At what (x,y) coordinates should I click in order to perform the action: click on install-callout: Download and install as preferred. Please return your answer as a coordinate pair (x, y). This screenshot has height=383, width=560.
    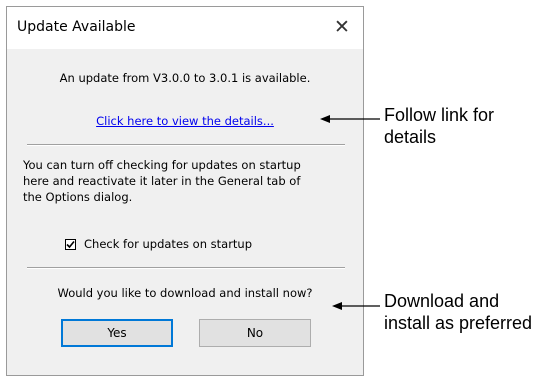
    Looking at the image, I should click on (458, 312).